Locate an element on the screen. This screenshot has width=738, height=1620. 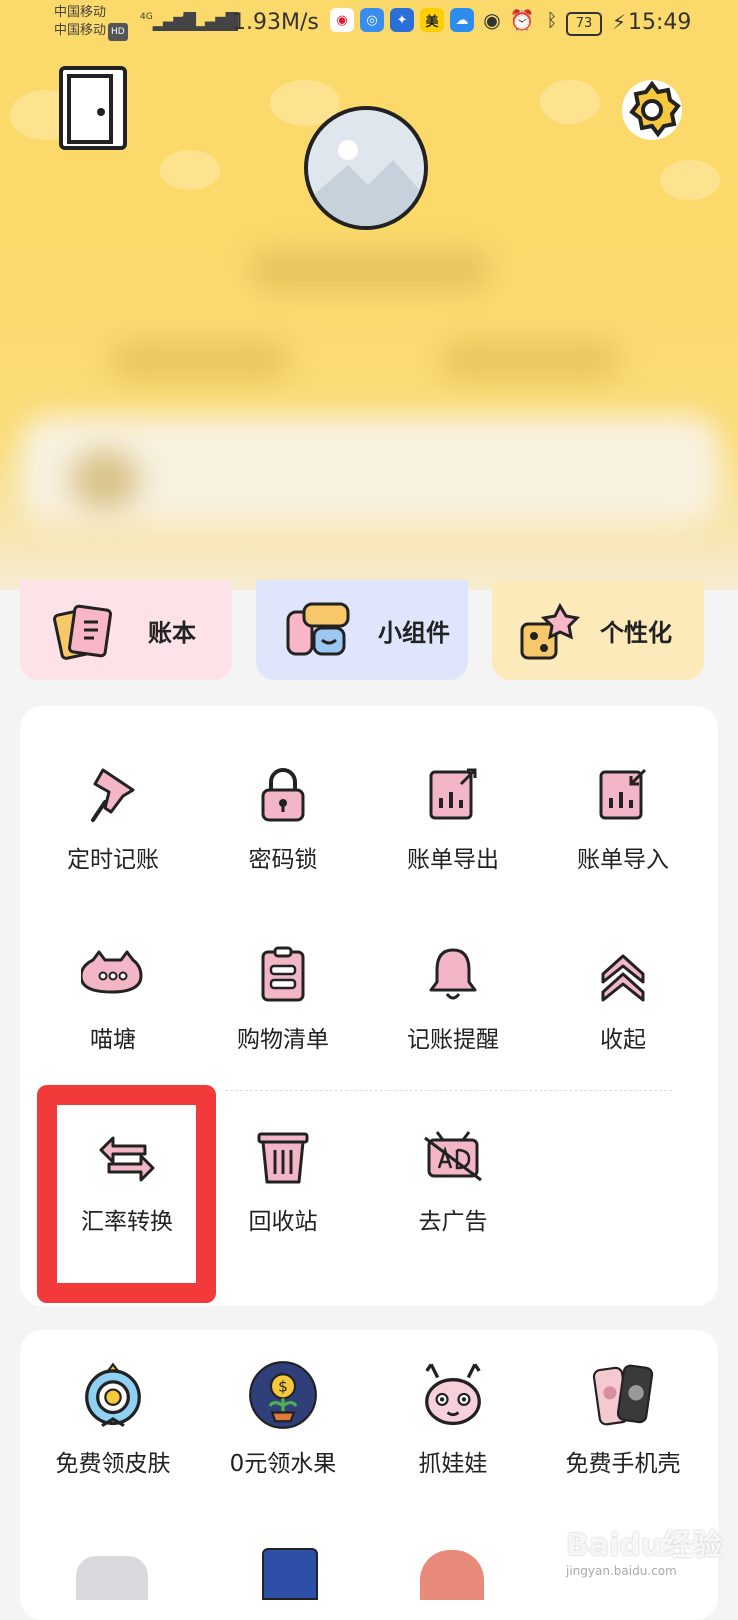
hd-badge: HD is located at coordinates (118, 32).